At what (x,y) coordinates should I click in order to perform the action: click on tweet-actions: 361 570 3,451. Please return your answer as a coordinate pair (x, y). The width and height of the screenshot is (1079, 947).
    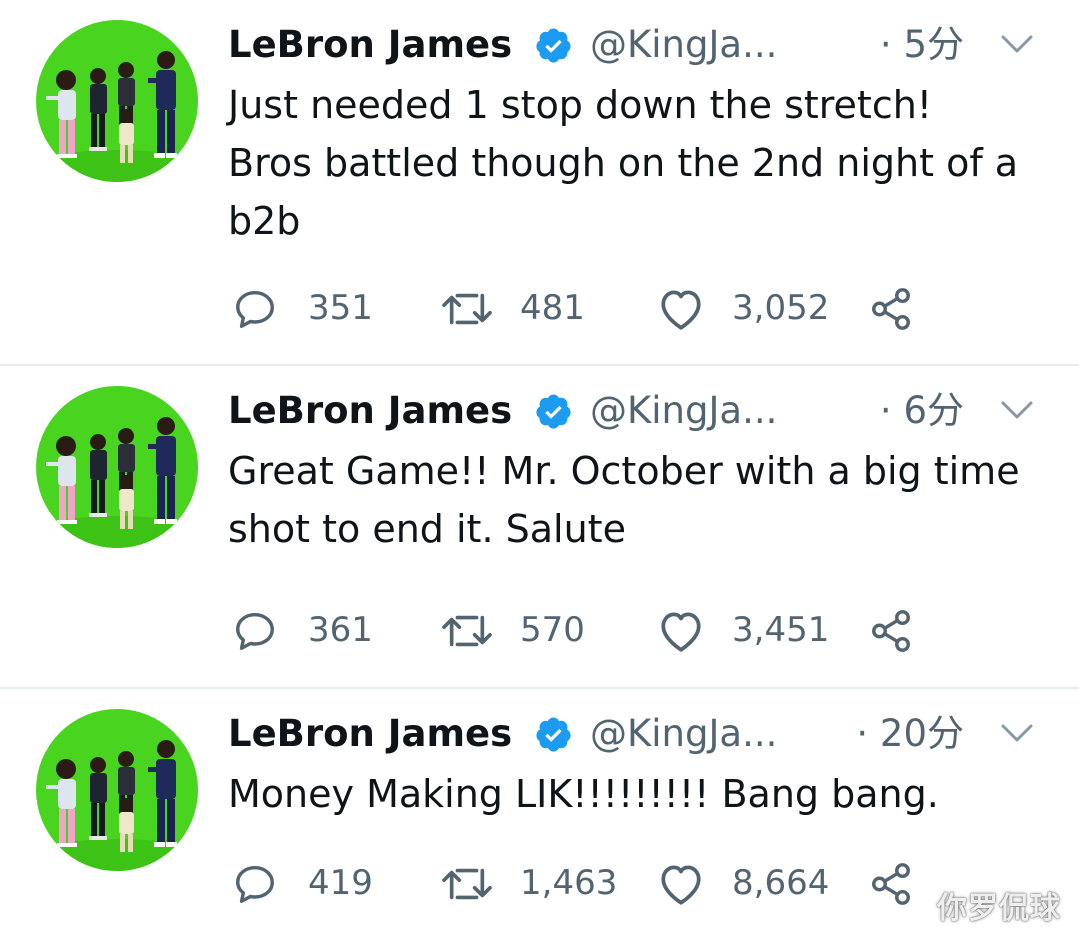
    Looking at the image, I should click on (582, 630).